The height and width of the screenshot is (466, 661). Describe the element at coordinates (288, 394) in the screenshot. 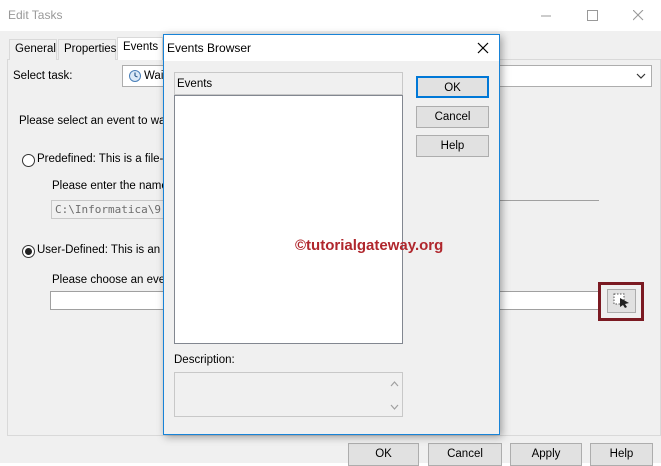

I see `description-box` at that location.